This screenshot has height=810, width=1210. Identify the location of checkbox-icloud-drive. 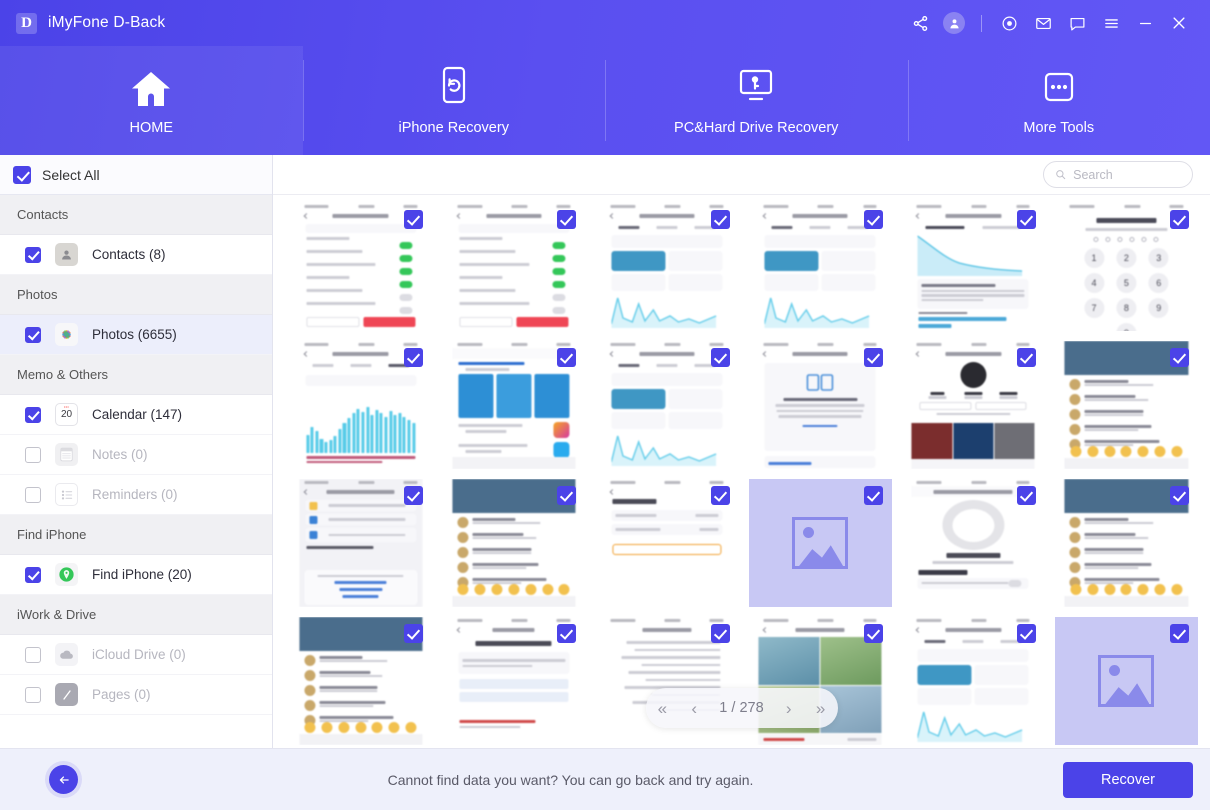
(33, 654).